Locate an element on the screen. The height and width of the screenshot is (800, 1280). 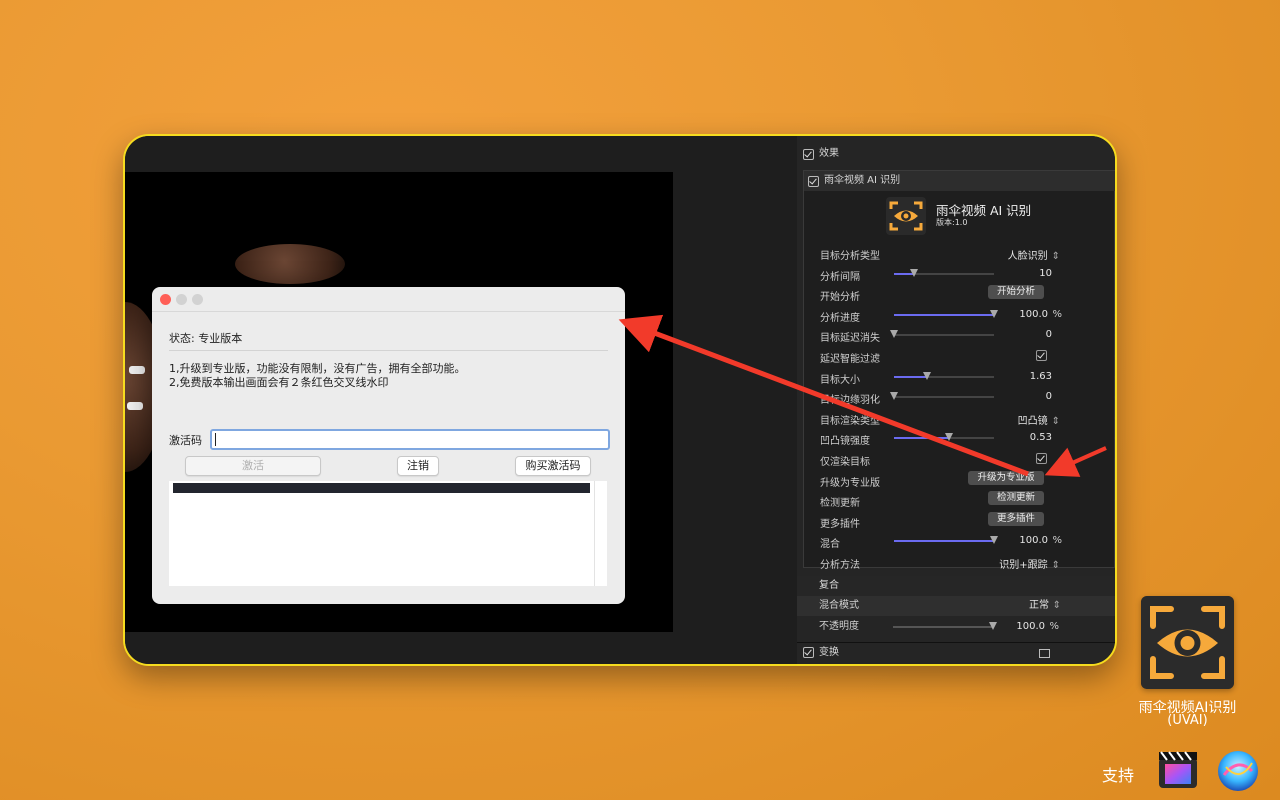
activate-button: 激活 is located at coordinates (253, 466).